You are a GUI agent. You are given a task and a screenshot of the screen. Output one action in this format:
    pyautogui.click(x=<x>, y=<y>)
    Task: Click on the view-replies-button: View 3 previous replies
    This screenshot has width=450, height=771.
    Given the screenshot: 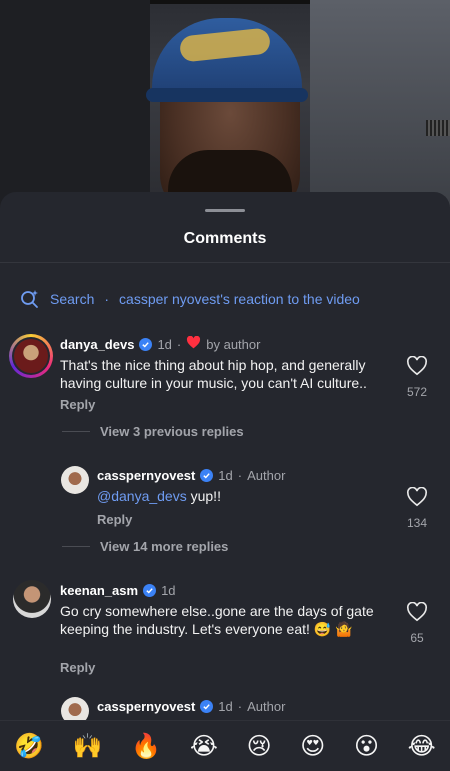 What is the action you would take?
    pyautogui.click(x=153, y=431)
    